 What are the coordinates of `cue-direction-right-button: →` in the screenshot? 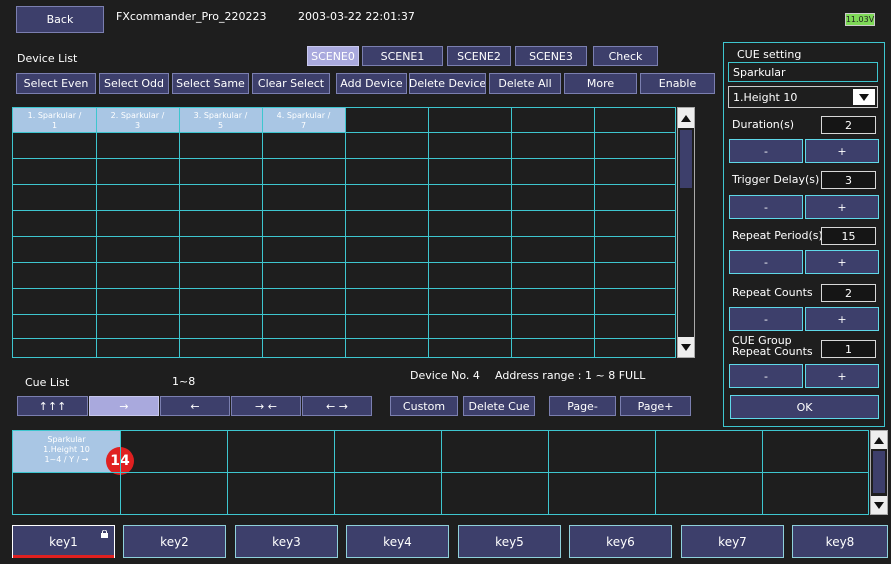 It's located at (124, 406).